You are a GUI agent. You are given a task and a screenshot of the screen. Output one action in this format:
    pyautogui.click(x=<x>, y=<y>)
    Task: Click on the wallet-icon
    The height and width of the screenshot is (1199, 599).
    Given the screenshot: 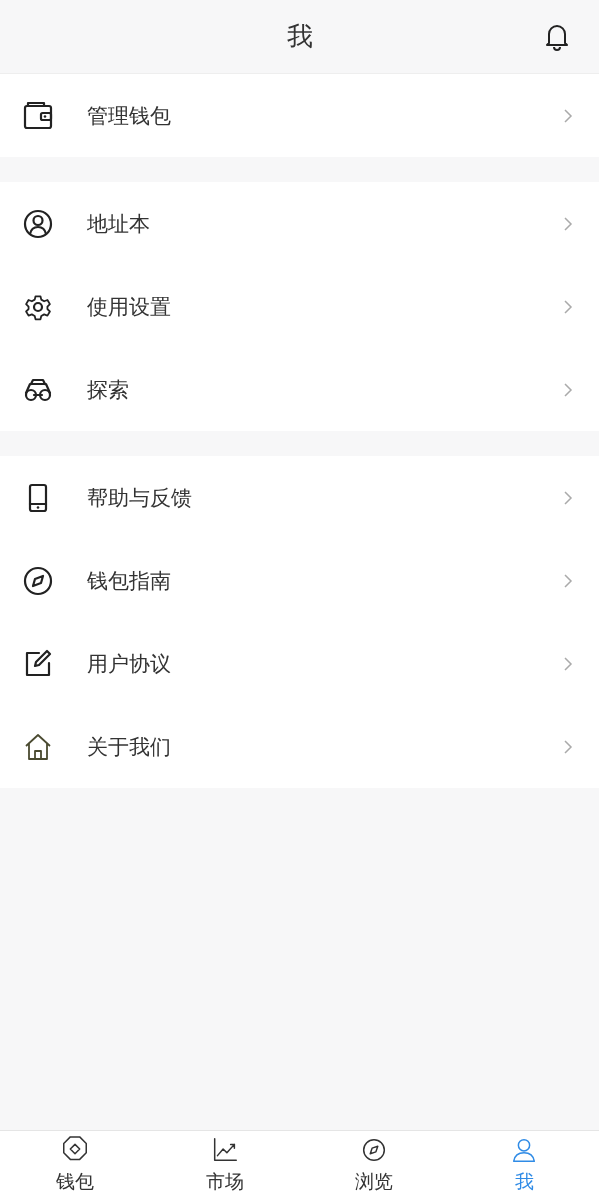 What is the action you would take?
    pyautogui.click(x=38, y=115)
    